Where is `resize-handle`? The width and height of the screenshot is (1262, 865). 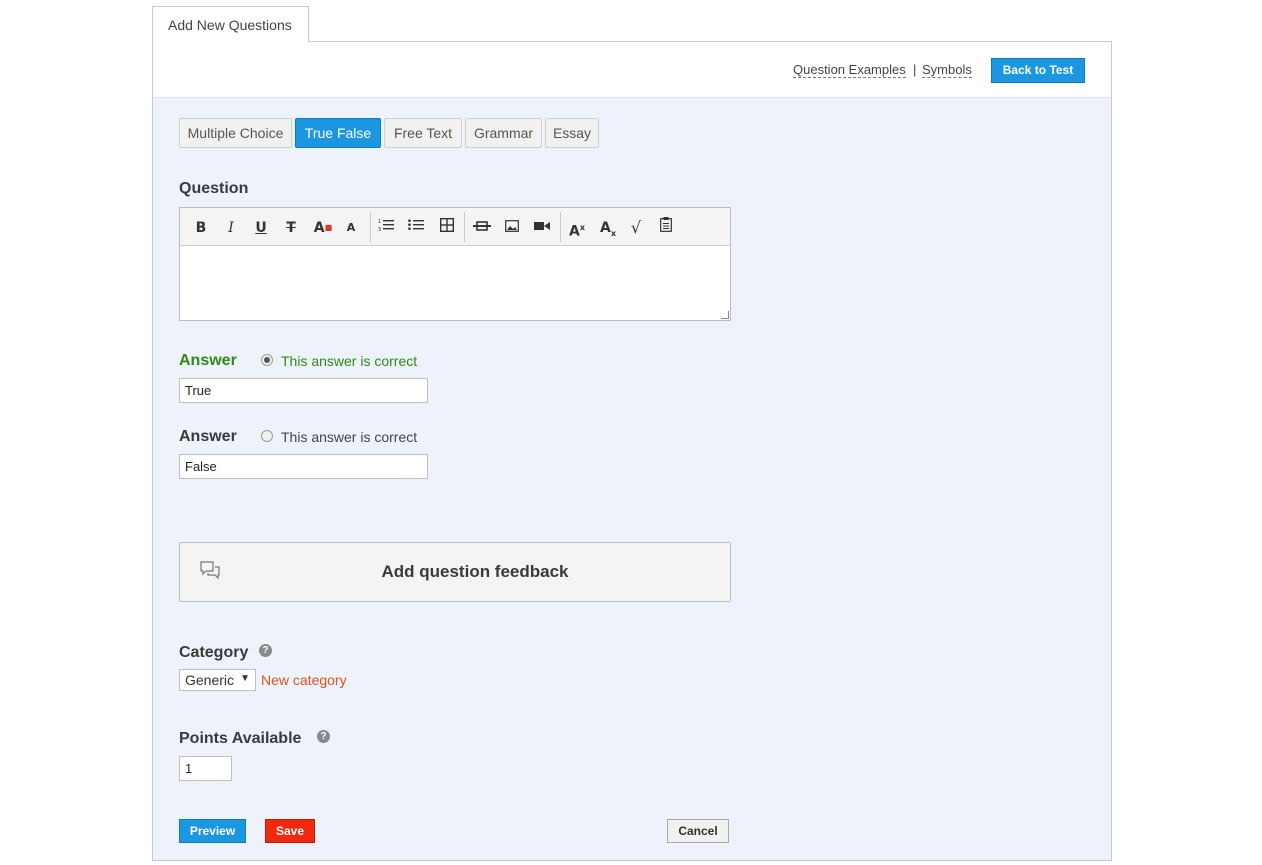
resize-handle is located at coordinates (725, 315).